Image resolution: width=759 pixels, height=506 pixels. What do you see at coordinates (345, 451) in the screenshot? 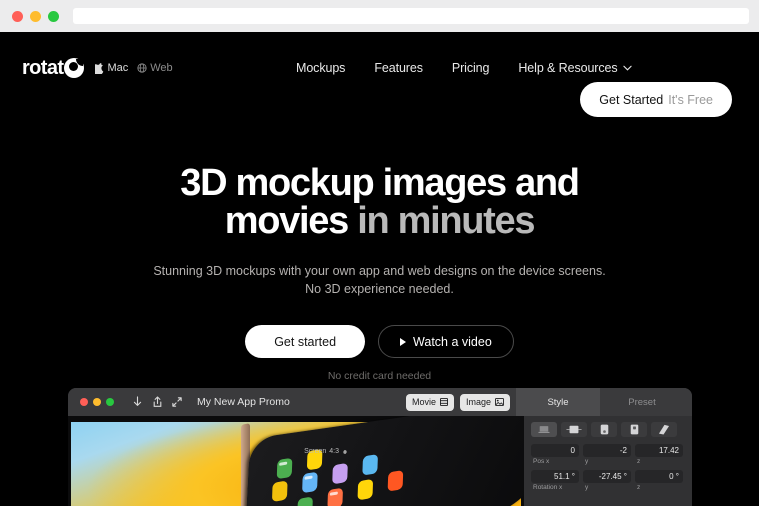
I see `link-icon` at bounding box center [345, 451].